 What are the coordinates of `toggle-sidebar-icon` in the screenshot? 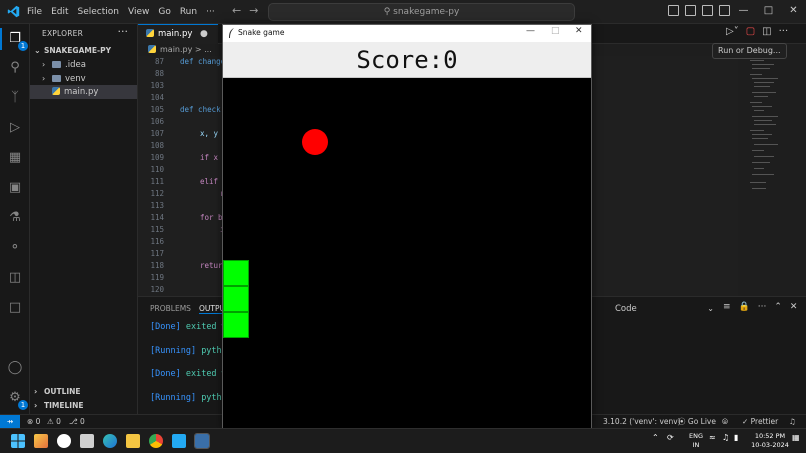 It's located at (673, 10).